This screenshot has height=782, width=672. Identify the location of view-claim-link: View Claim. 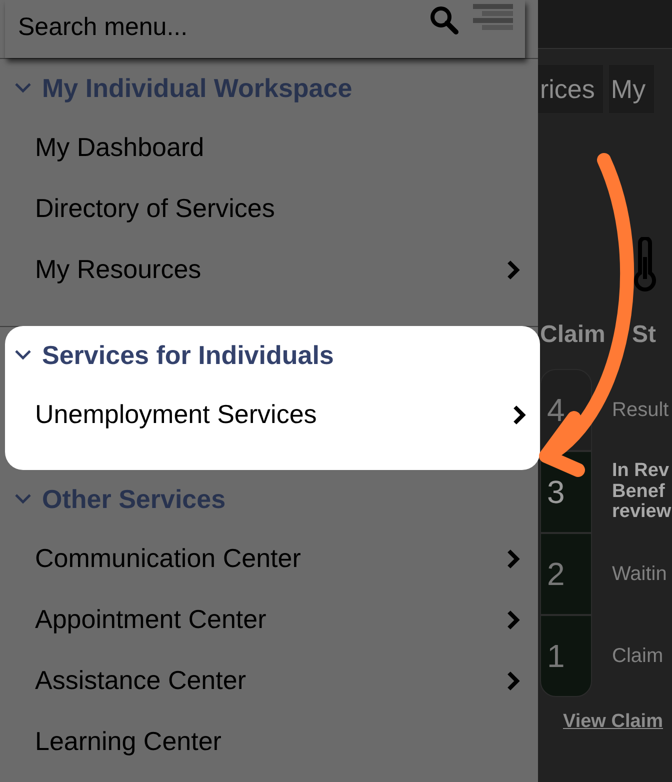
(617, 722).